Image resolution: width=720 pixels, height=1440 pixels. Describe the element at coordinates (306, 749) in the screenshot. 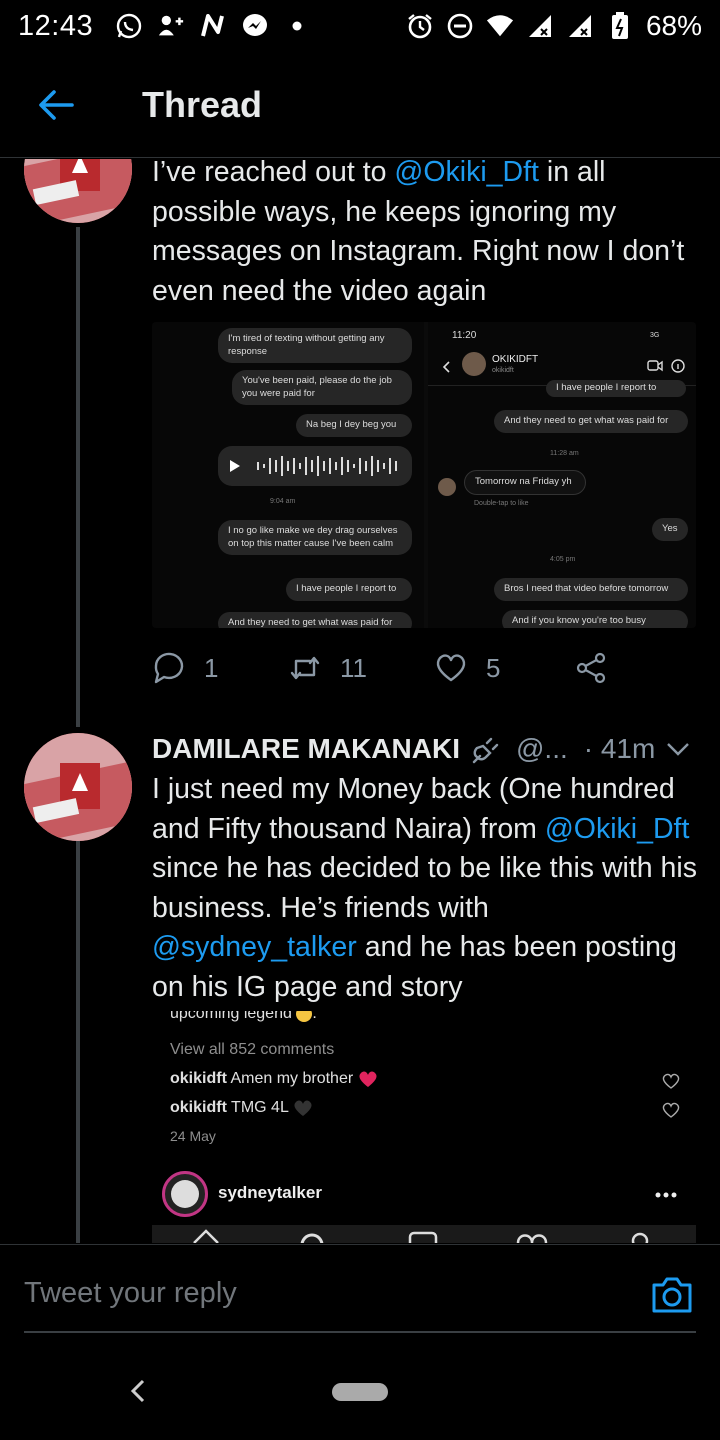

I see `author-name: DAMILARE MAKANAKI` at that location.